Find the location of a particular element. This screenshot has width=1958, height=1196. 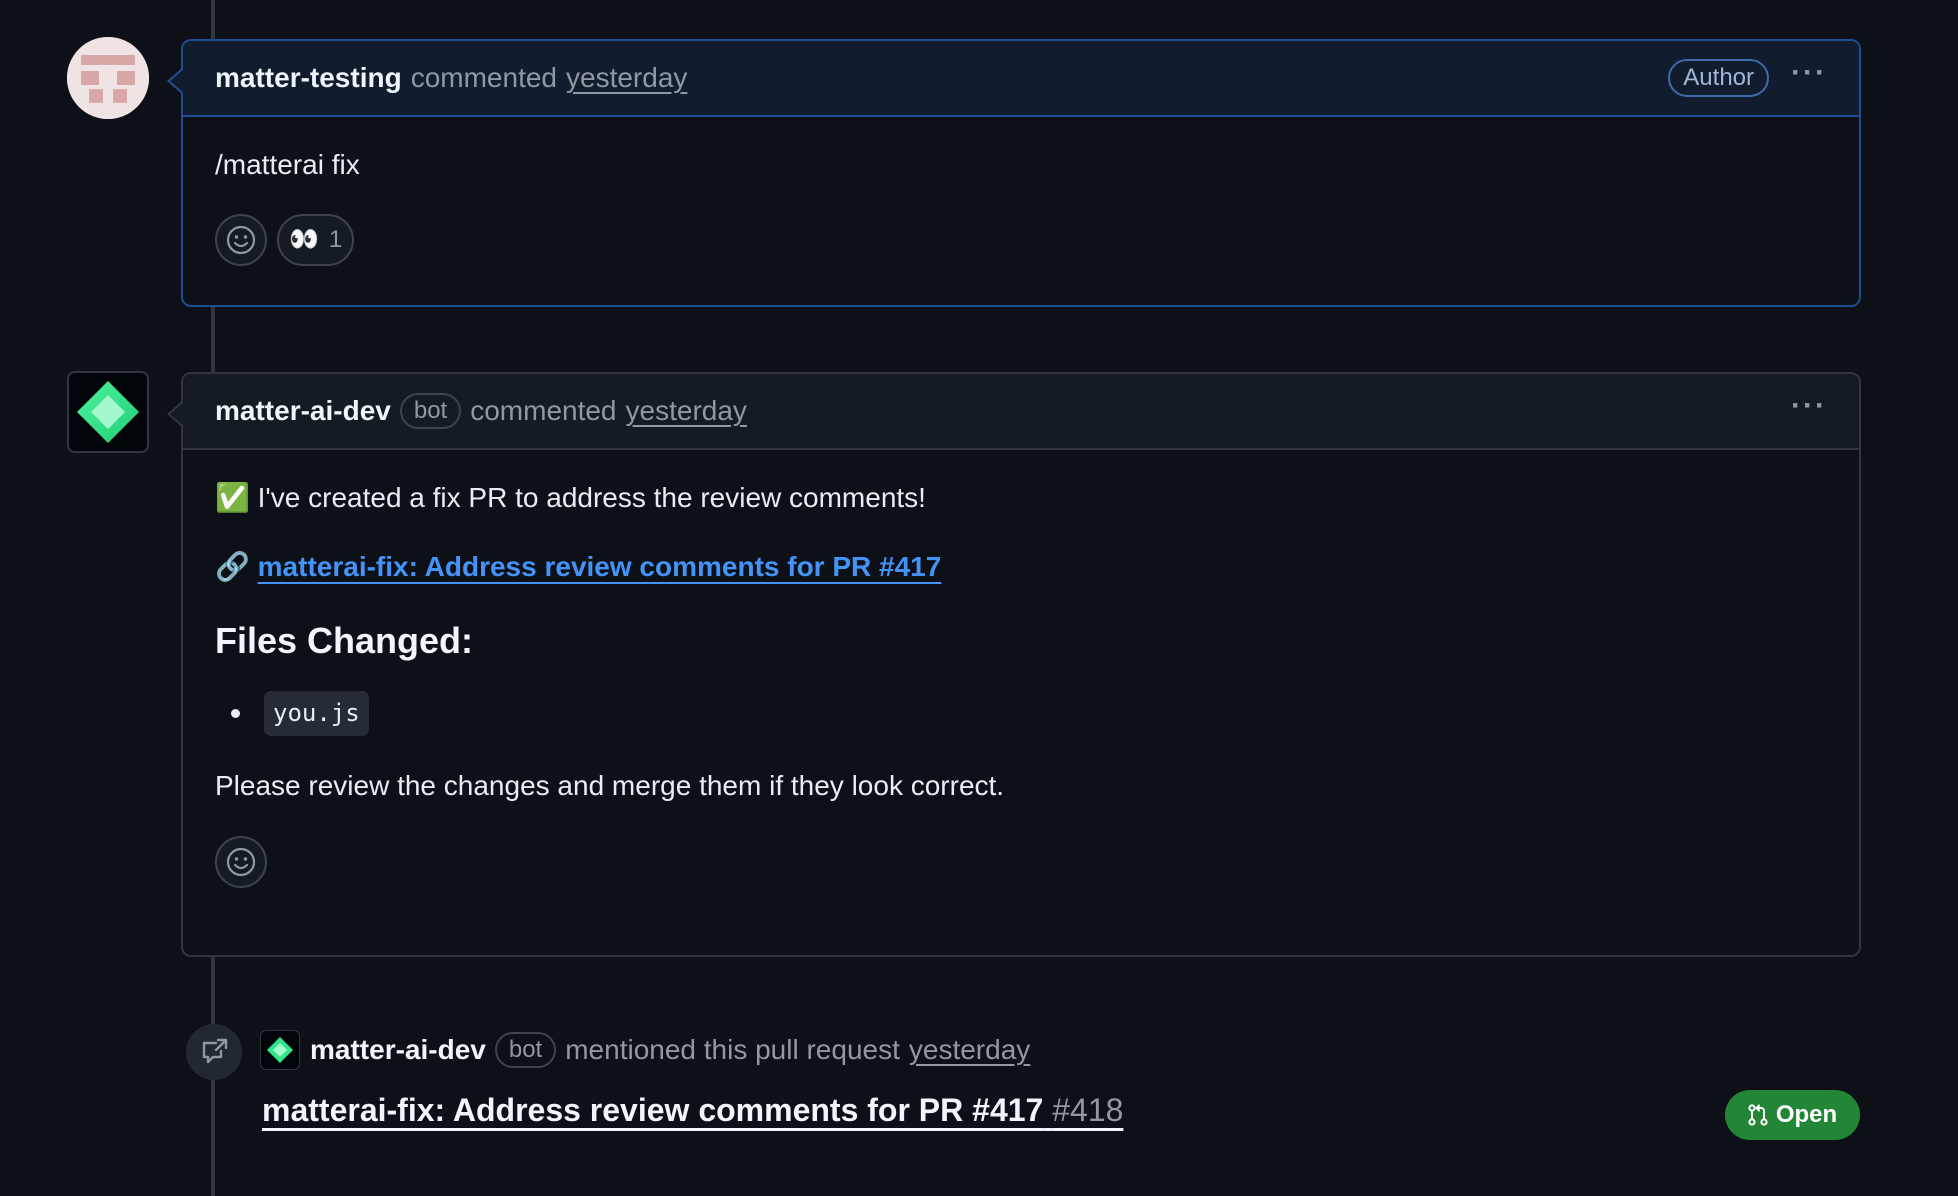

bullet-icon is located at coordinates (235, 714).